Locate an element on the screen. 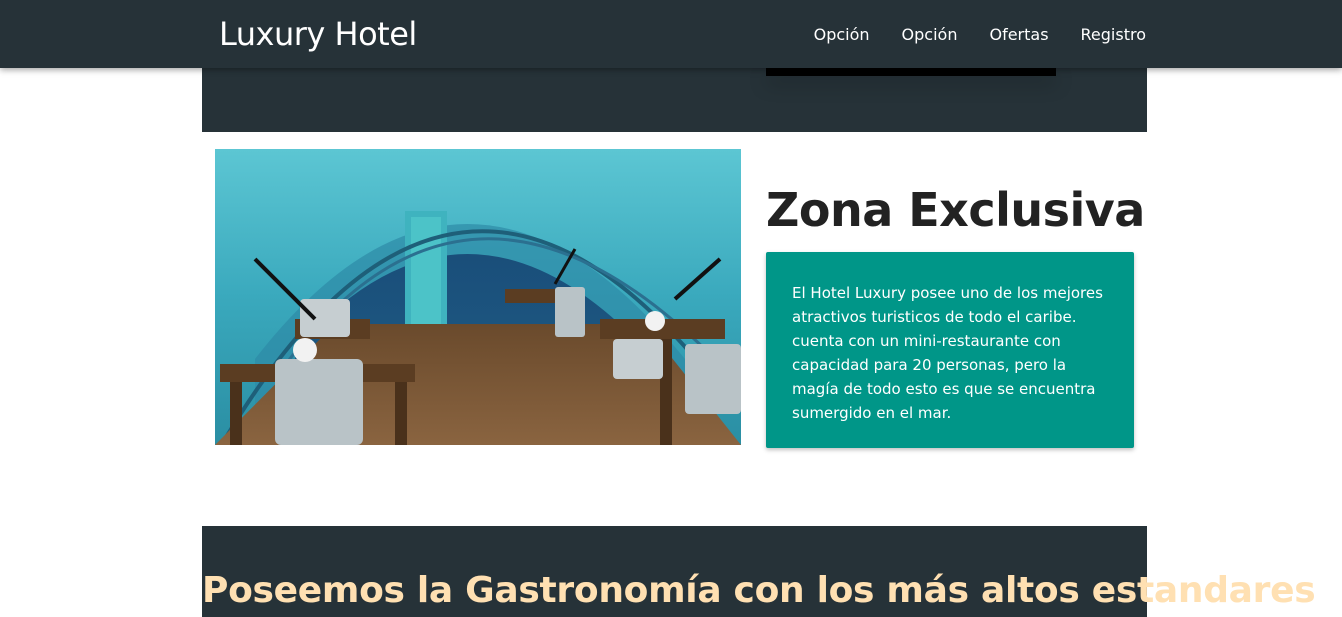  nav-link-ofertas: Ofertas is located at coordinates (1018, 34).